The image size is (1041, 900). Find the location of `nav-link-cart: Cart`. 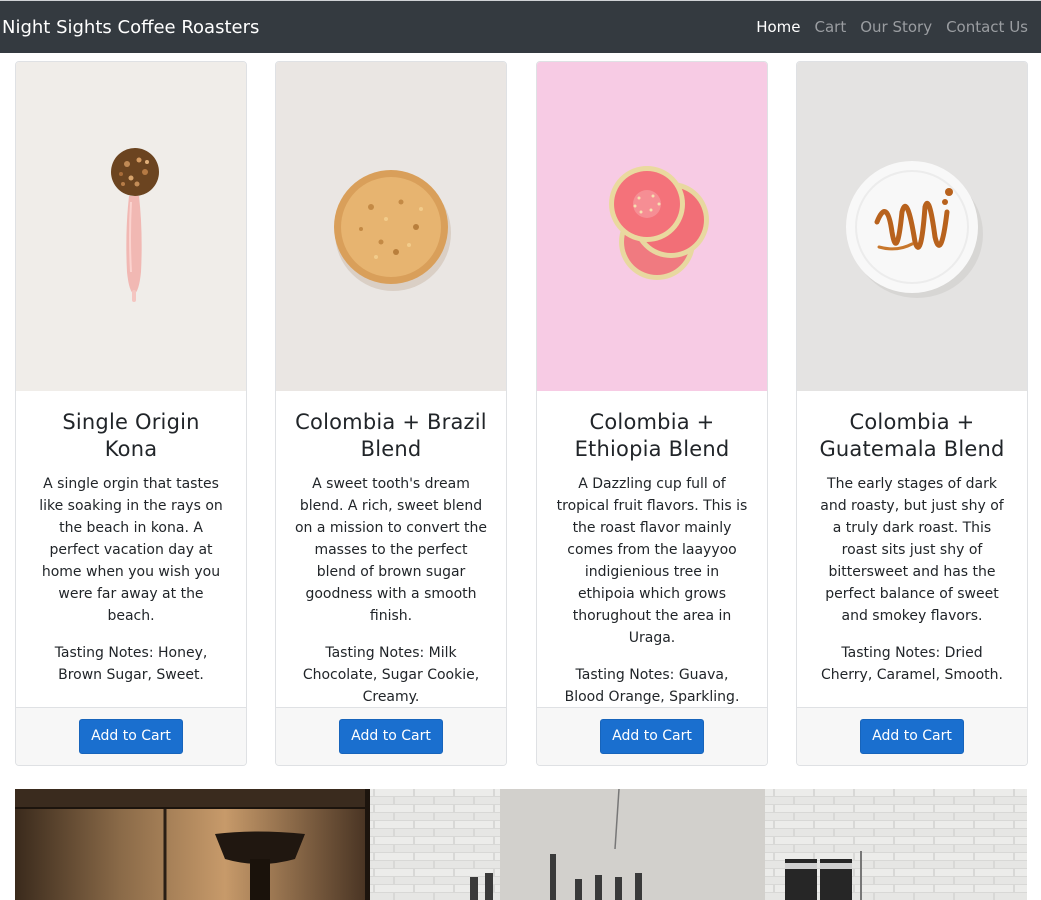

nav-link-cart: Cart is located at coordinates (830, 27).